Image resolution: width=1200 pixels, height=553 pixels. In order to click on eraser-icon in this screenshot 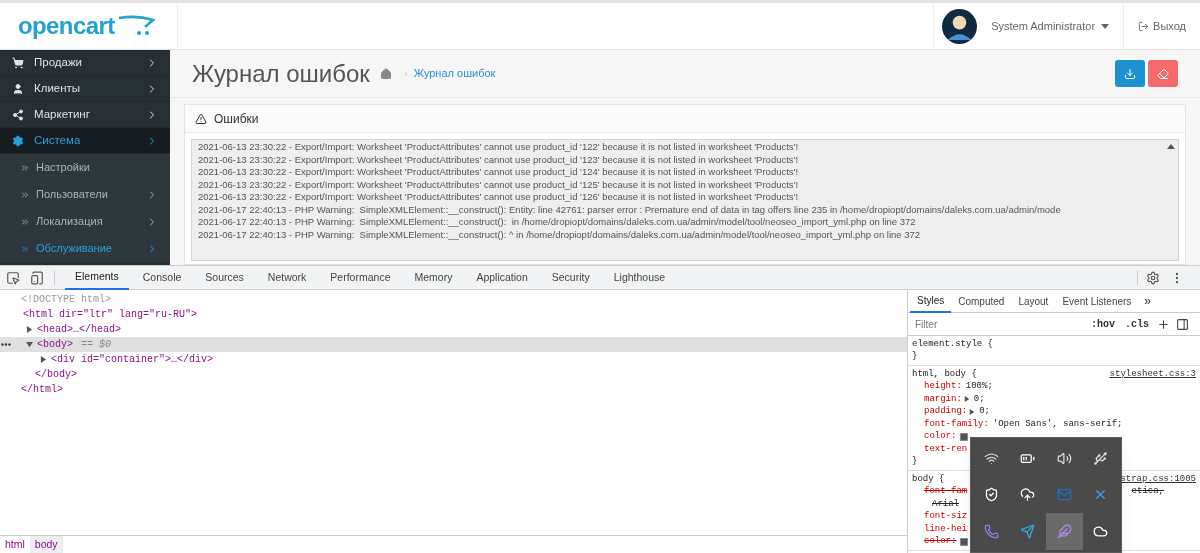, I will do `click(1163, 73)`.